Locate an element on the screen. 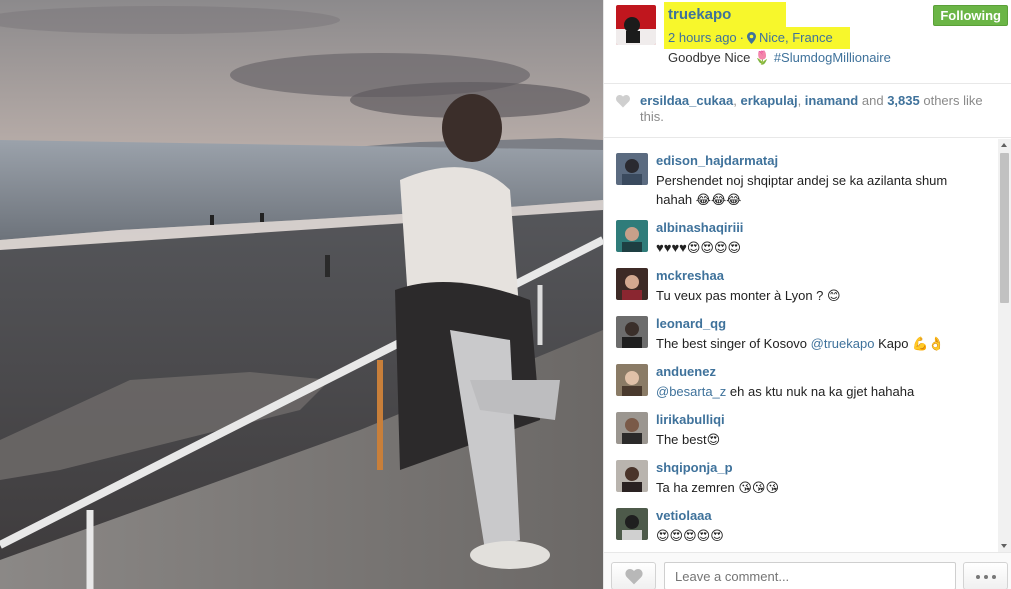 This screenshot has width=1011, height=589. like-button is located at coordinates (633, 575).